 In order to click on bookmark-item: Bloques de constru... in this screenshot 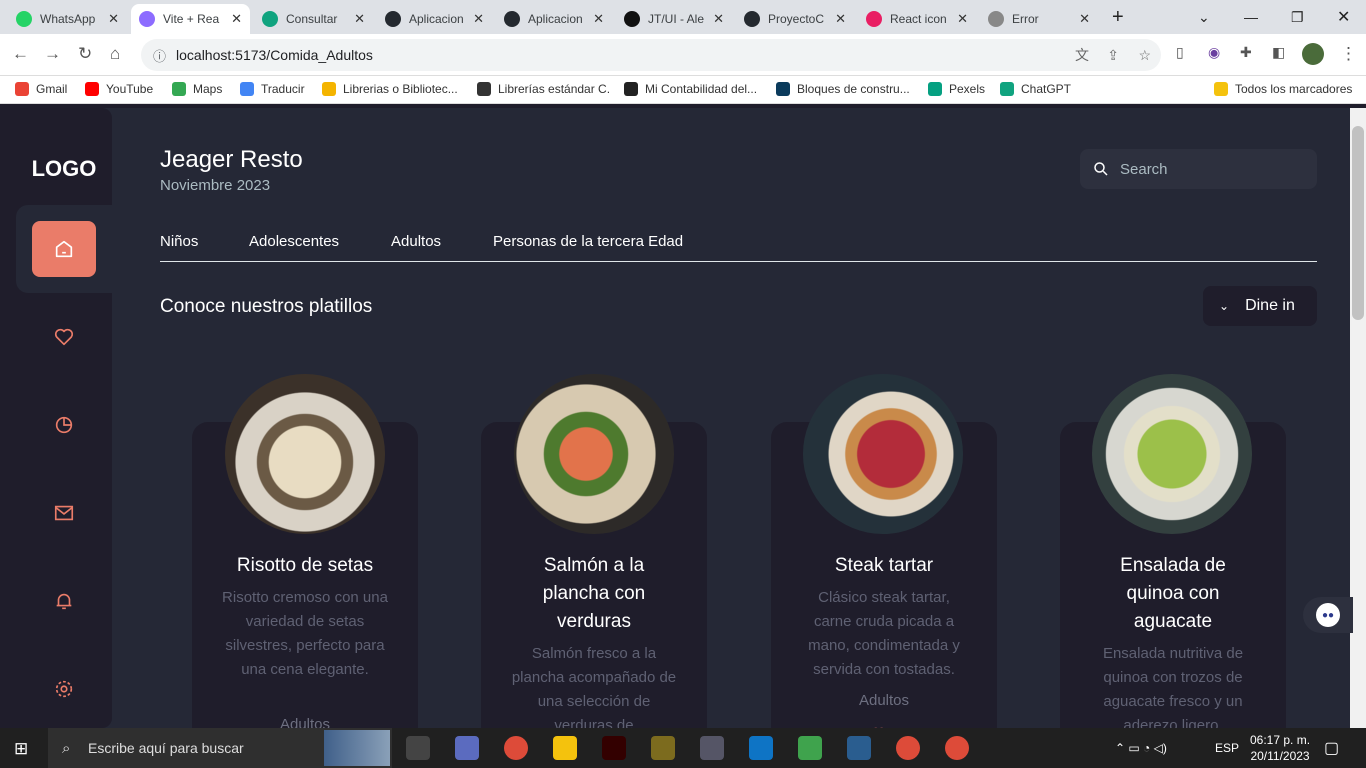, I will do `click(843, 89)`.